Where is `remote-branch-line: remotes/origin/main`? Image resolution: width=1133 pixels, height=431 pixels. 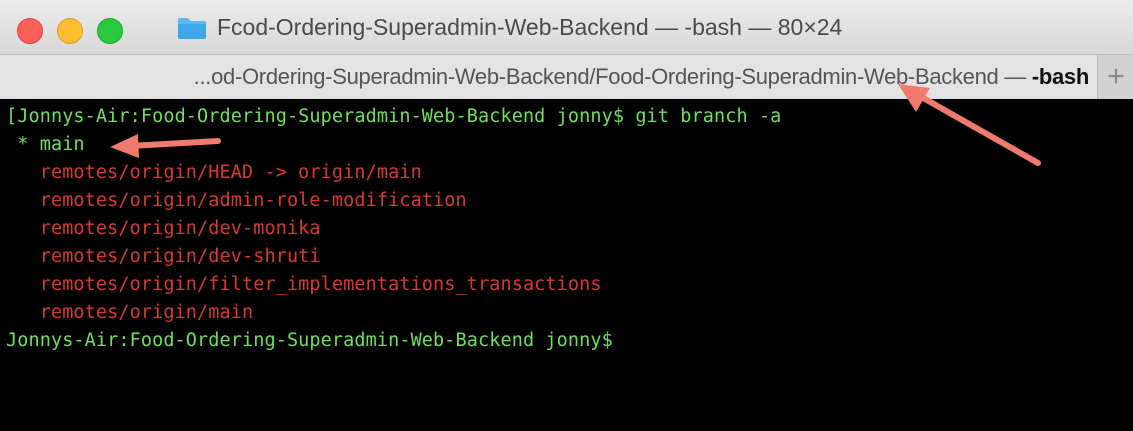 remote-branch-line: remotes/origin/main is located at coordinates (130, 312).